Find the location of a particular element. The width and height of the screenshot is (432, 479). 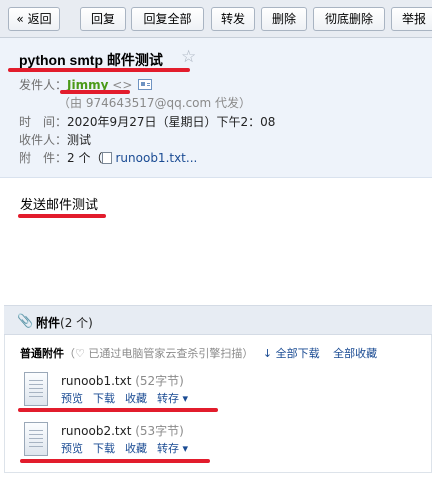

mail-toolbar: « 返回 回复 回复全部 转发 删除 彻底删除 举报 is located at coordinates (216, 19).